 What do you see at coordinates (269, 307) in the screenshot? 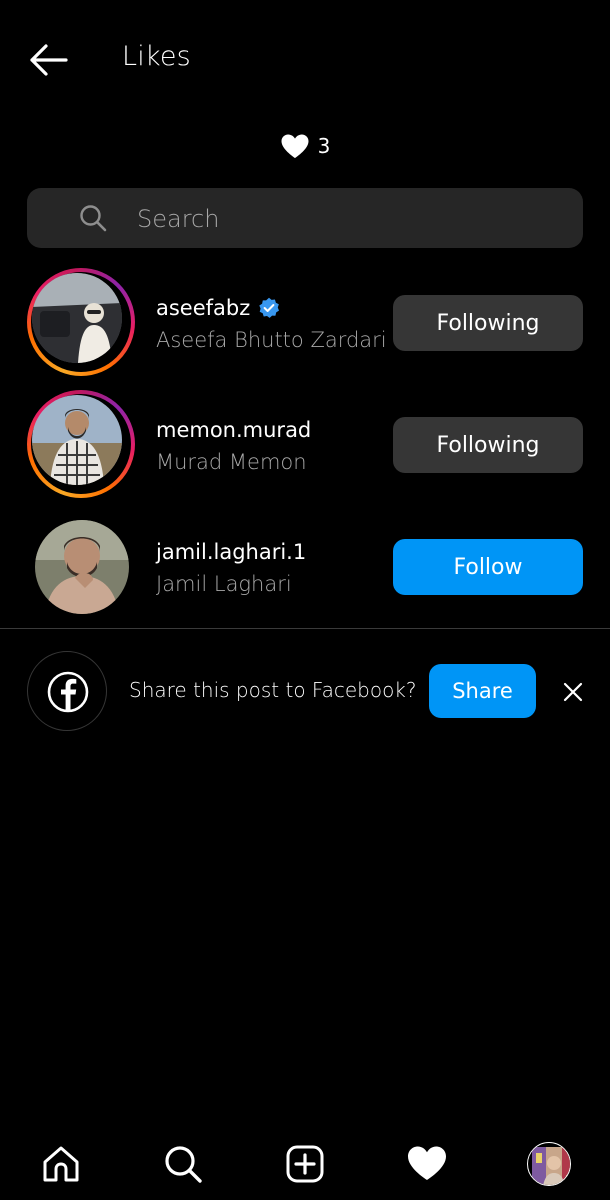
I see `verified-badge-icon` at bounding box center [269, 307].